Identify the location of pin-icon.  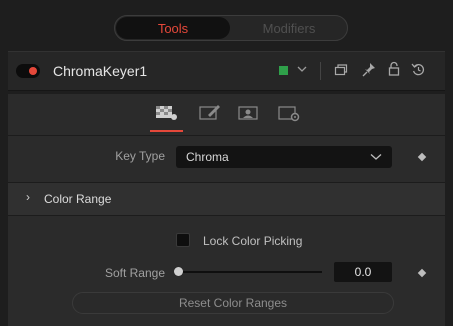
(369, 69).